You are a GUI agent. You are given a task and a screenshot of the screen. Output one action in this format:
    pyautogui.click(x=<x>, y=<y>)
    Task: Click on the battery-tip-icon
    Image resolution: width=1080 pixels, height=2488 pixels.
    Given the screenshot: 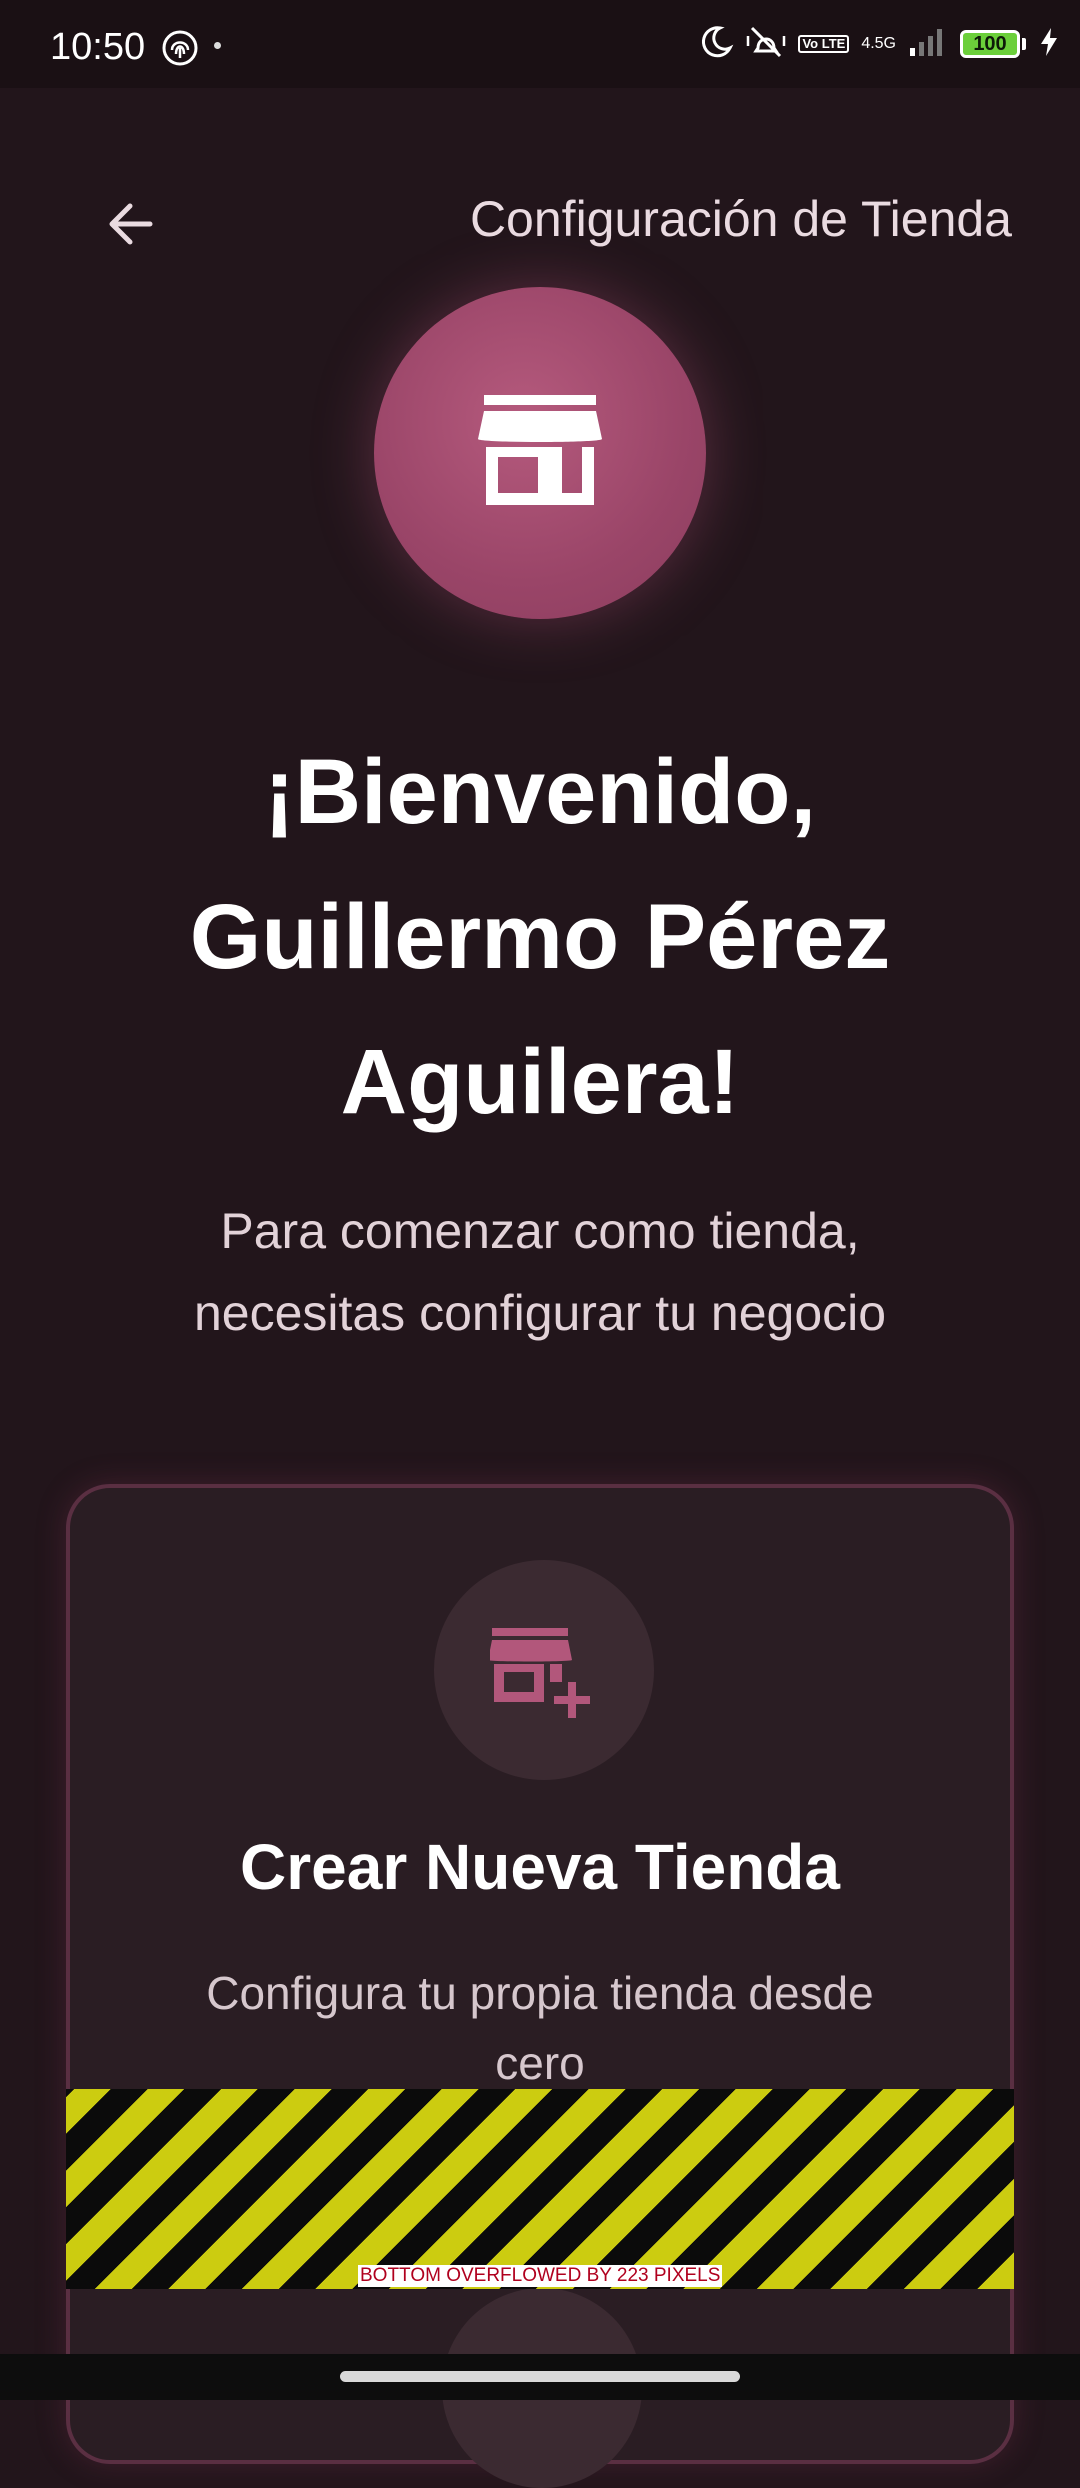 What is the action you would take?
    pyautogui.click(x=1024, y=44)
    